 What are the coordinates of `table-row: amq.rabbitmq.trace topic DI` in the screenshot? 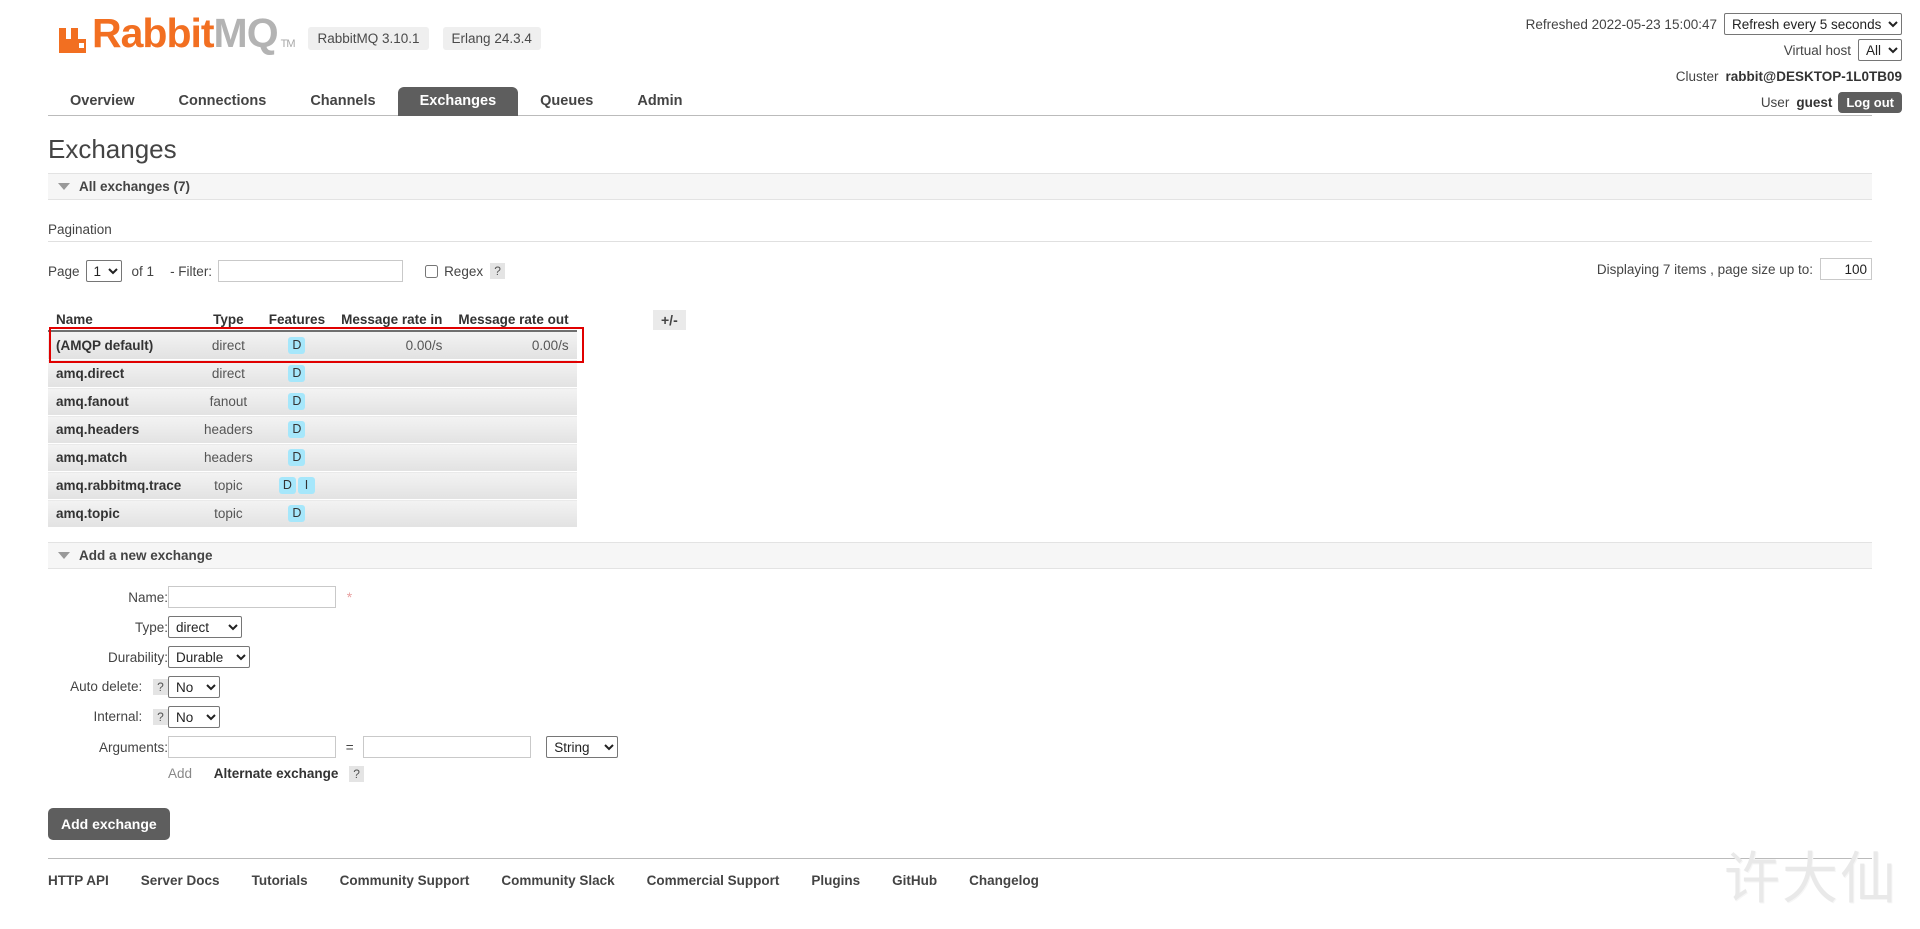 It's located at (312, 485).